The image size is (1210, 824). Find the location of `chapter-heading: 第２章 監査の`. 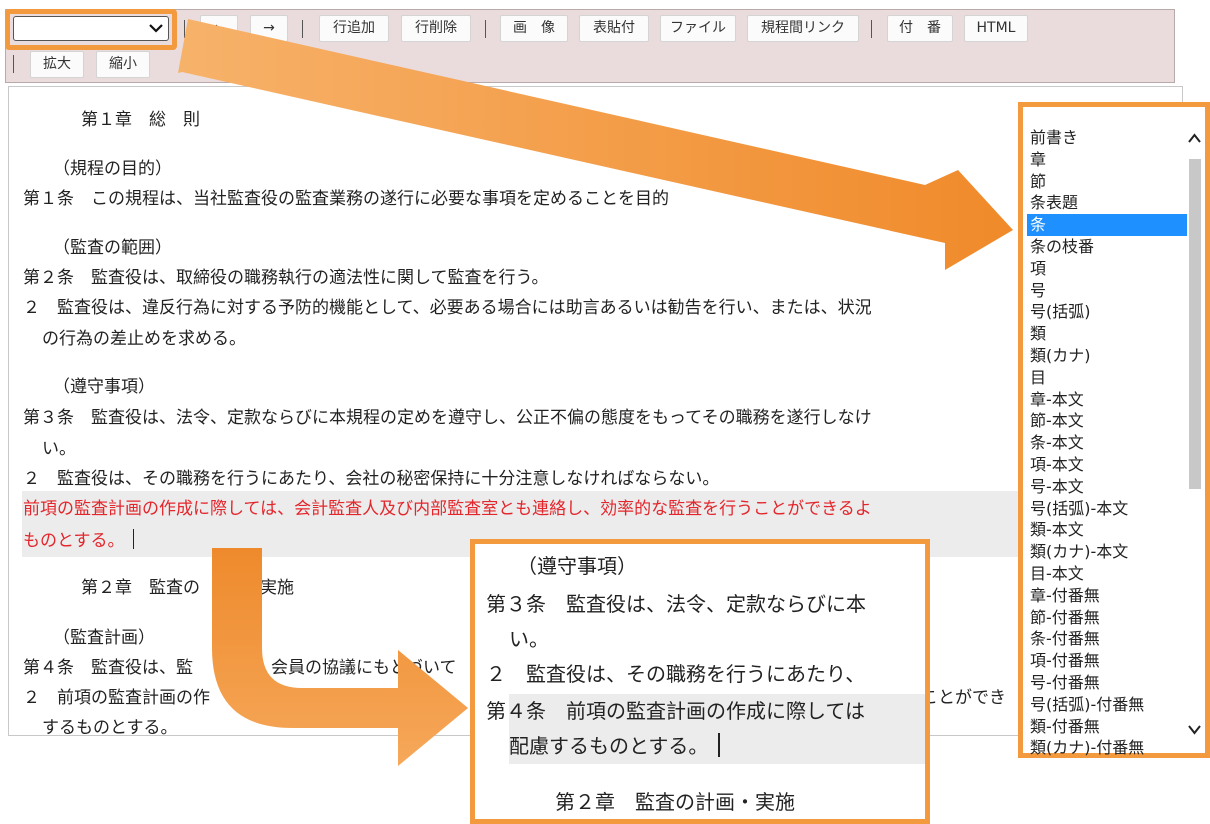

chapter-heading: 第２章 監査の is located at coordinates (140, 588).